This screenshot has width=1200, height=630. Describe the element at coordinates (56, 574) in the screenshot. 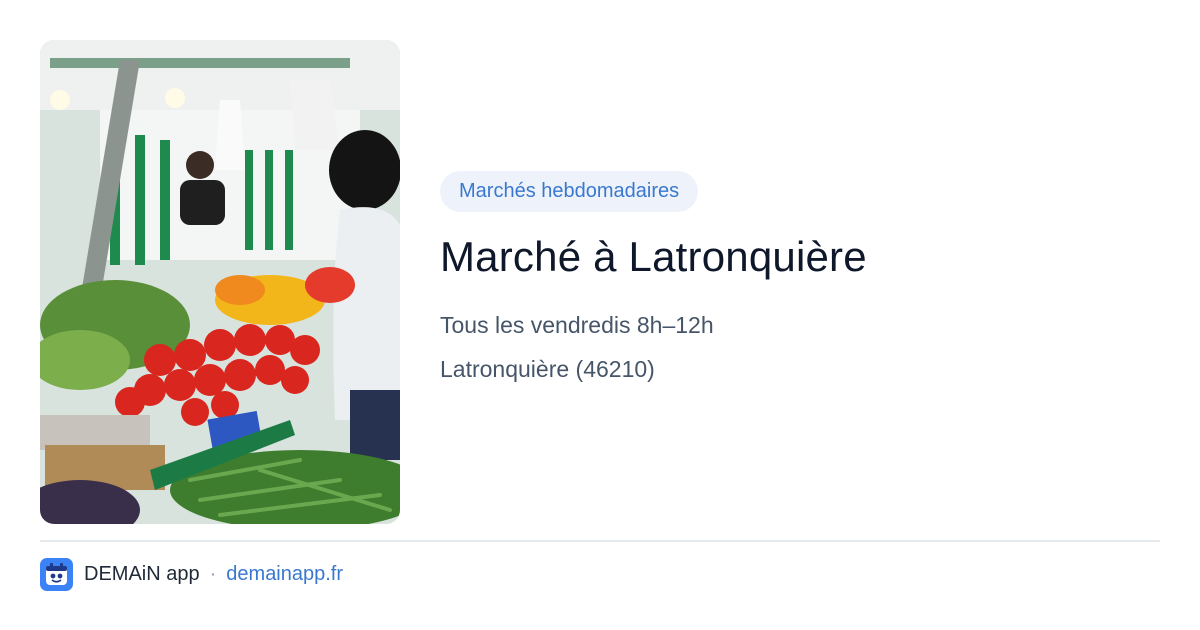

I see `demain-logo-icon` at that location.